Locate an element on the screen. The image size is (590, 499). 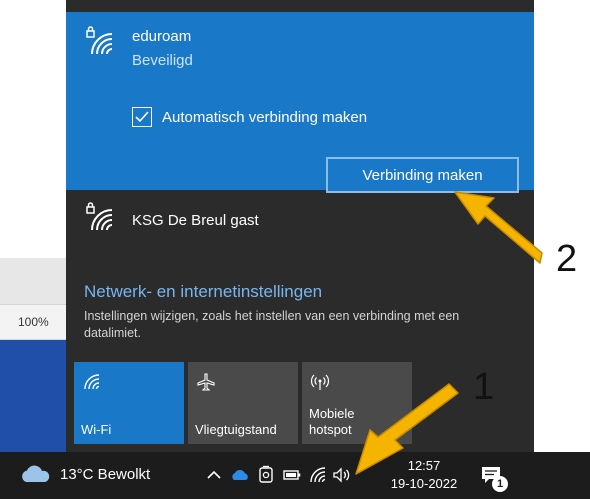
tile-wifi: Wi-Fi is located at coordinates (129, 403).